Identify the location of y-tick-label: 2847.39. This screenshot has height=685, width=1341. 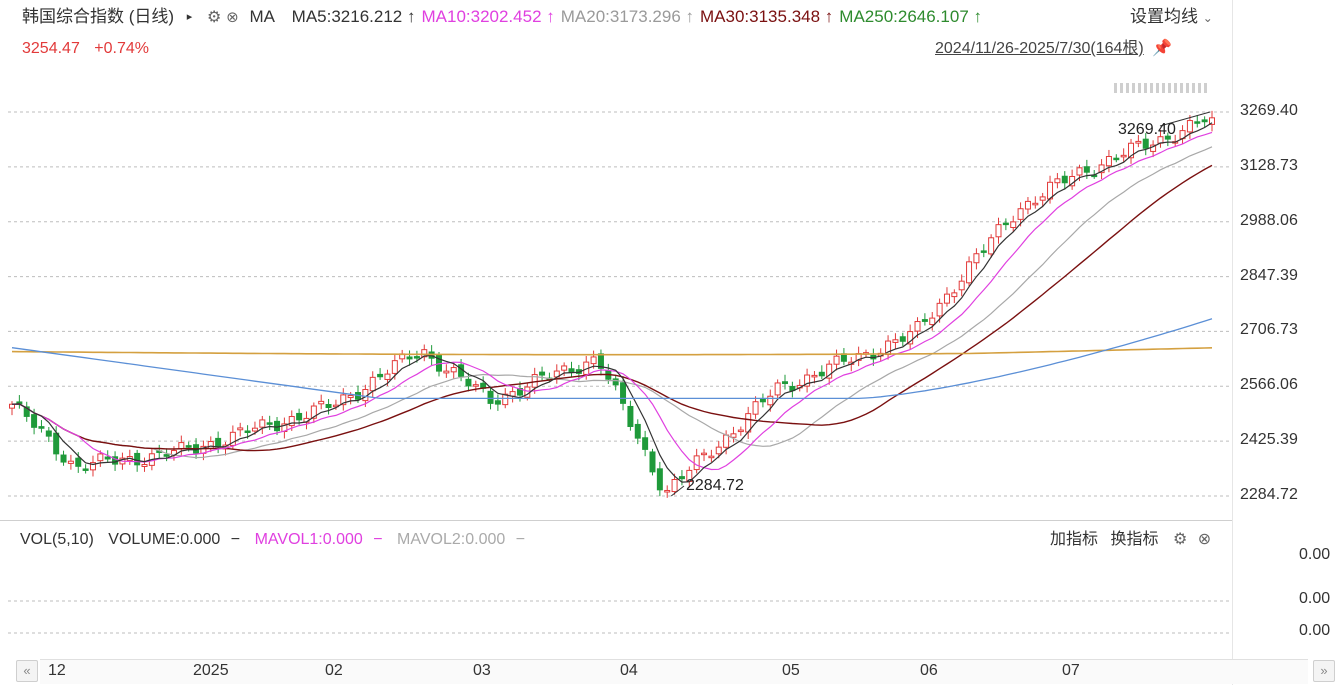
(1269, 275).